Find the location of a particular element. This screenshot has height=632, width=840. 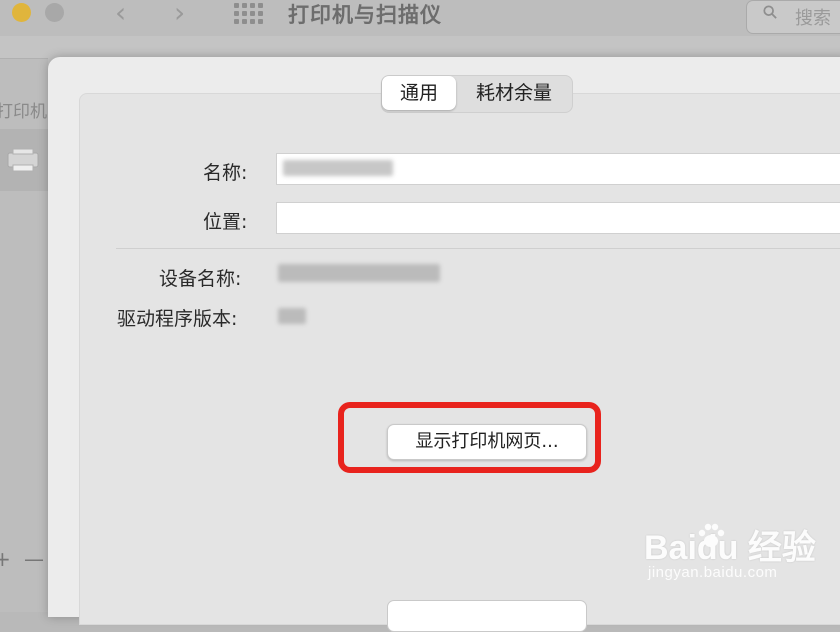

printer-icon is located at coordinates (23, 160).